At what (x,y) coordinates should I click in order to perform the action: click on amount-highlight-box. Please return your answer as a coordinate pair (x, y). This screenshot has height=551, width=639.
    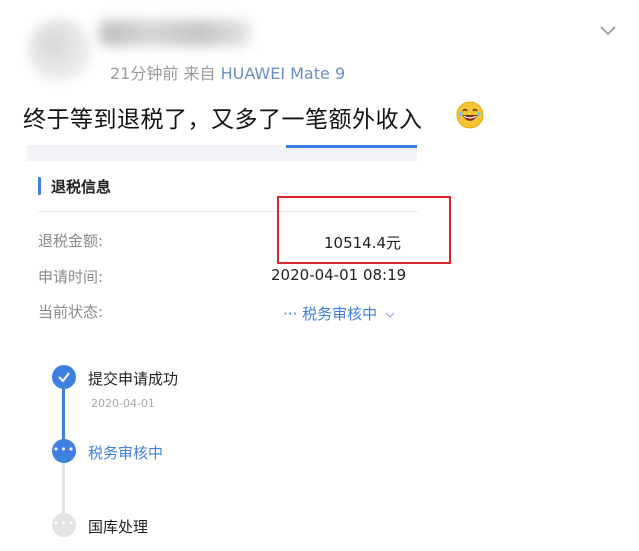
    Looking at the image, I should click on (364, 230).